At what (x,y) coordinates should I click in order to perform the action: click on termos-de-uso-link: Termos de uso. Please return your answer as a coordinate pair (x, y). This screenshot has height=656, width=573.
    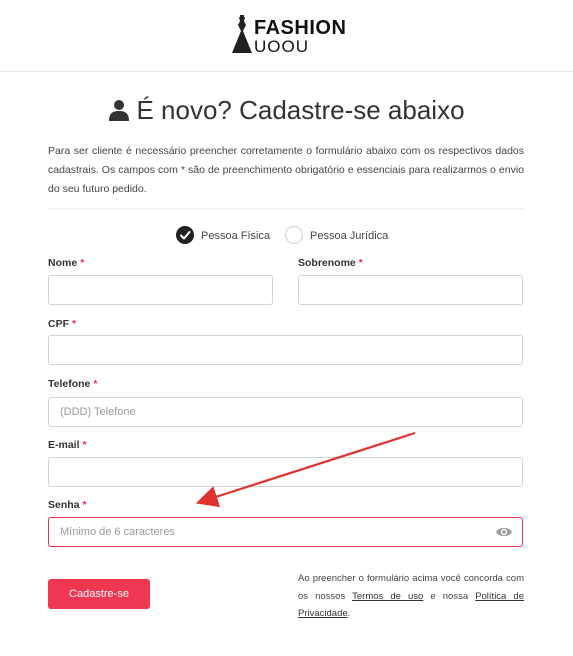
    Looking at the image, I should click on (387, 596).